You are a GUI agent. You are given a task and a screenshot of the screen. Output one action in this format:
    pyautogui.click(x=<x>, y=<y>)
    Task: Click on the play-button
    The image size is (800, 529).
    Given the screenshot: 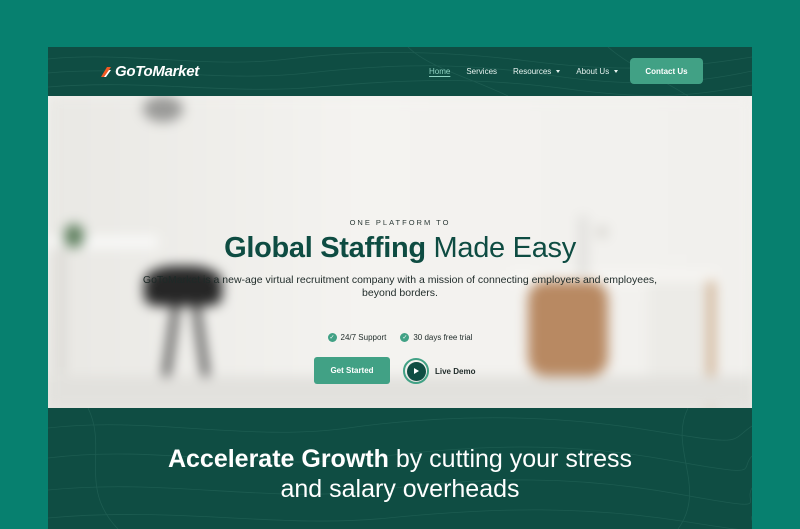 What is the action you would take?
    pyautogui.click(x=416, y=371)
    